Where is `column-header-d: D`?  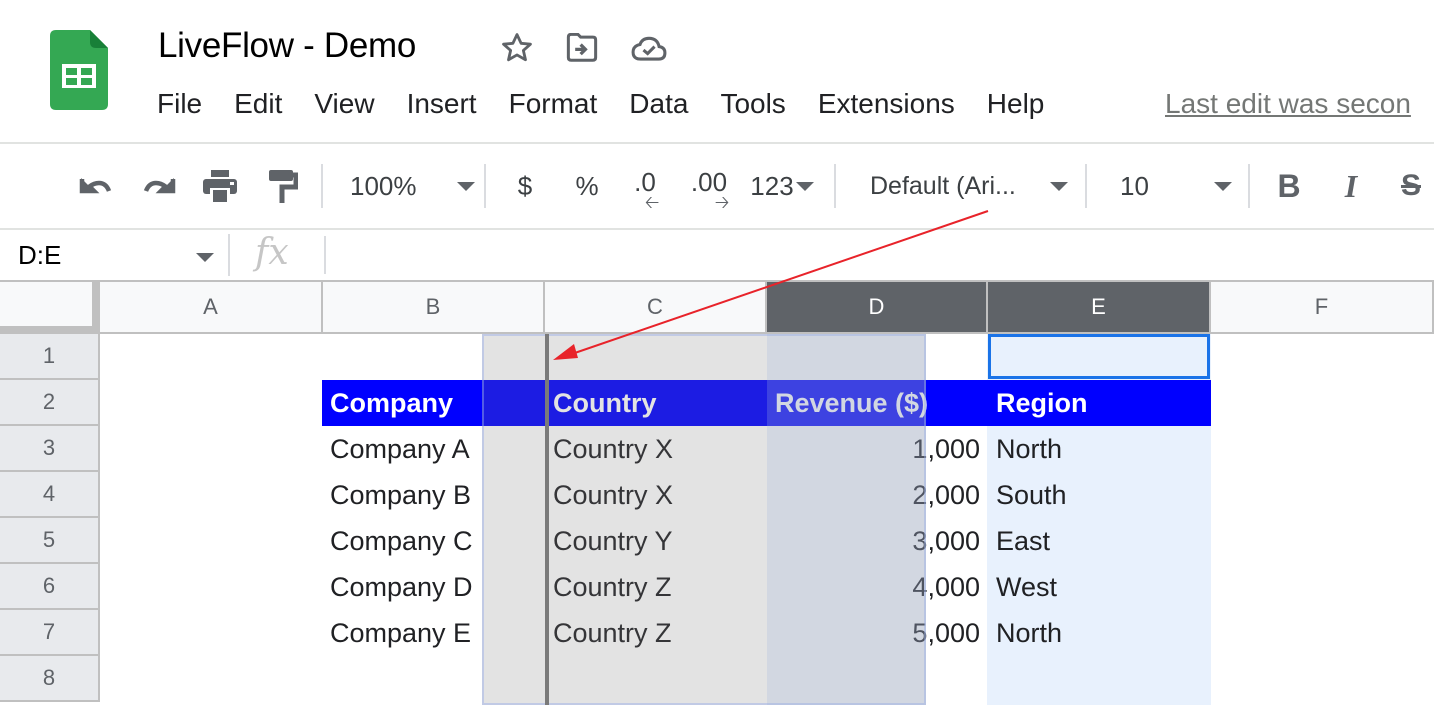 column-header-d: D is located at coordinates (877, 307).